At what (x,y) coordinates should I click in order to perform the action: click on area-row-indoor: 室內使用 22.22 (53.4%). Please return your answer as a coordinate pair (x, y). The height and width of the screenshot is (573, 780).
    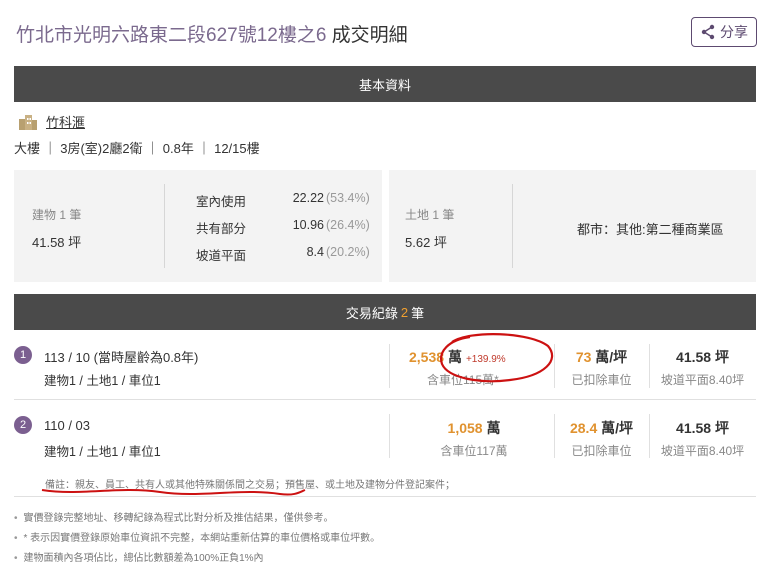
    Looking at the image, I should click on (283, 200).